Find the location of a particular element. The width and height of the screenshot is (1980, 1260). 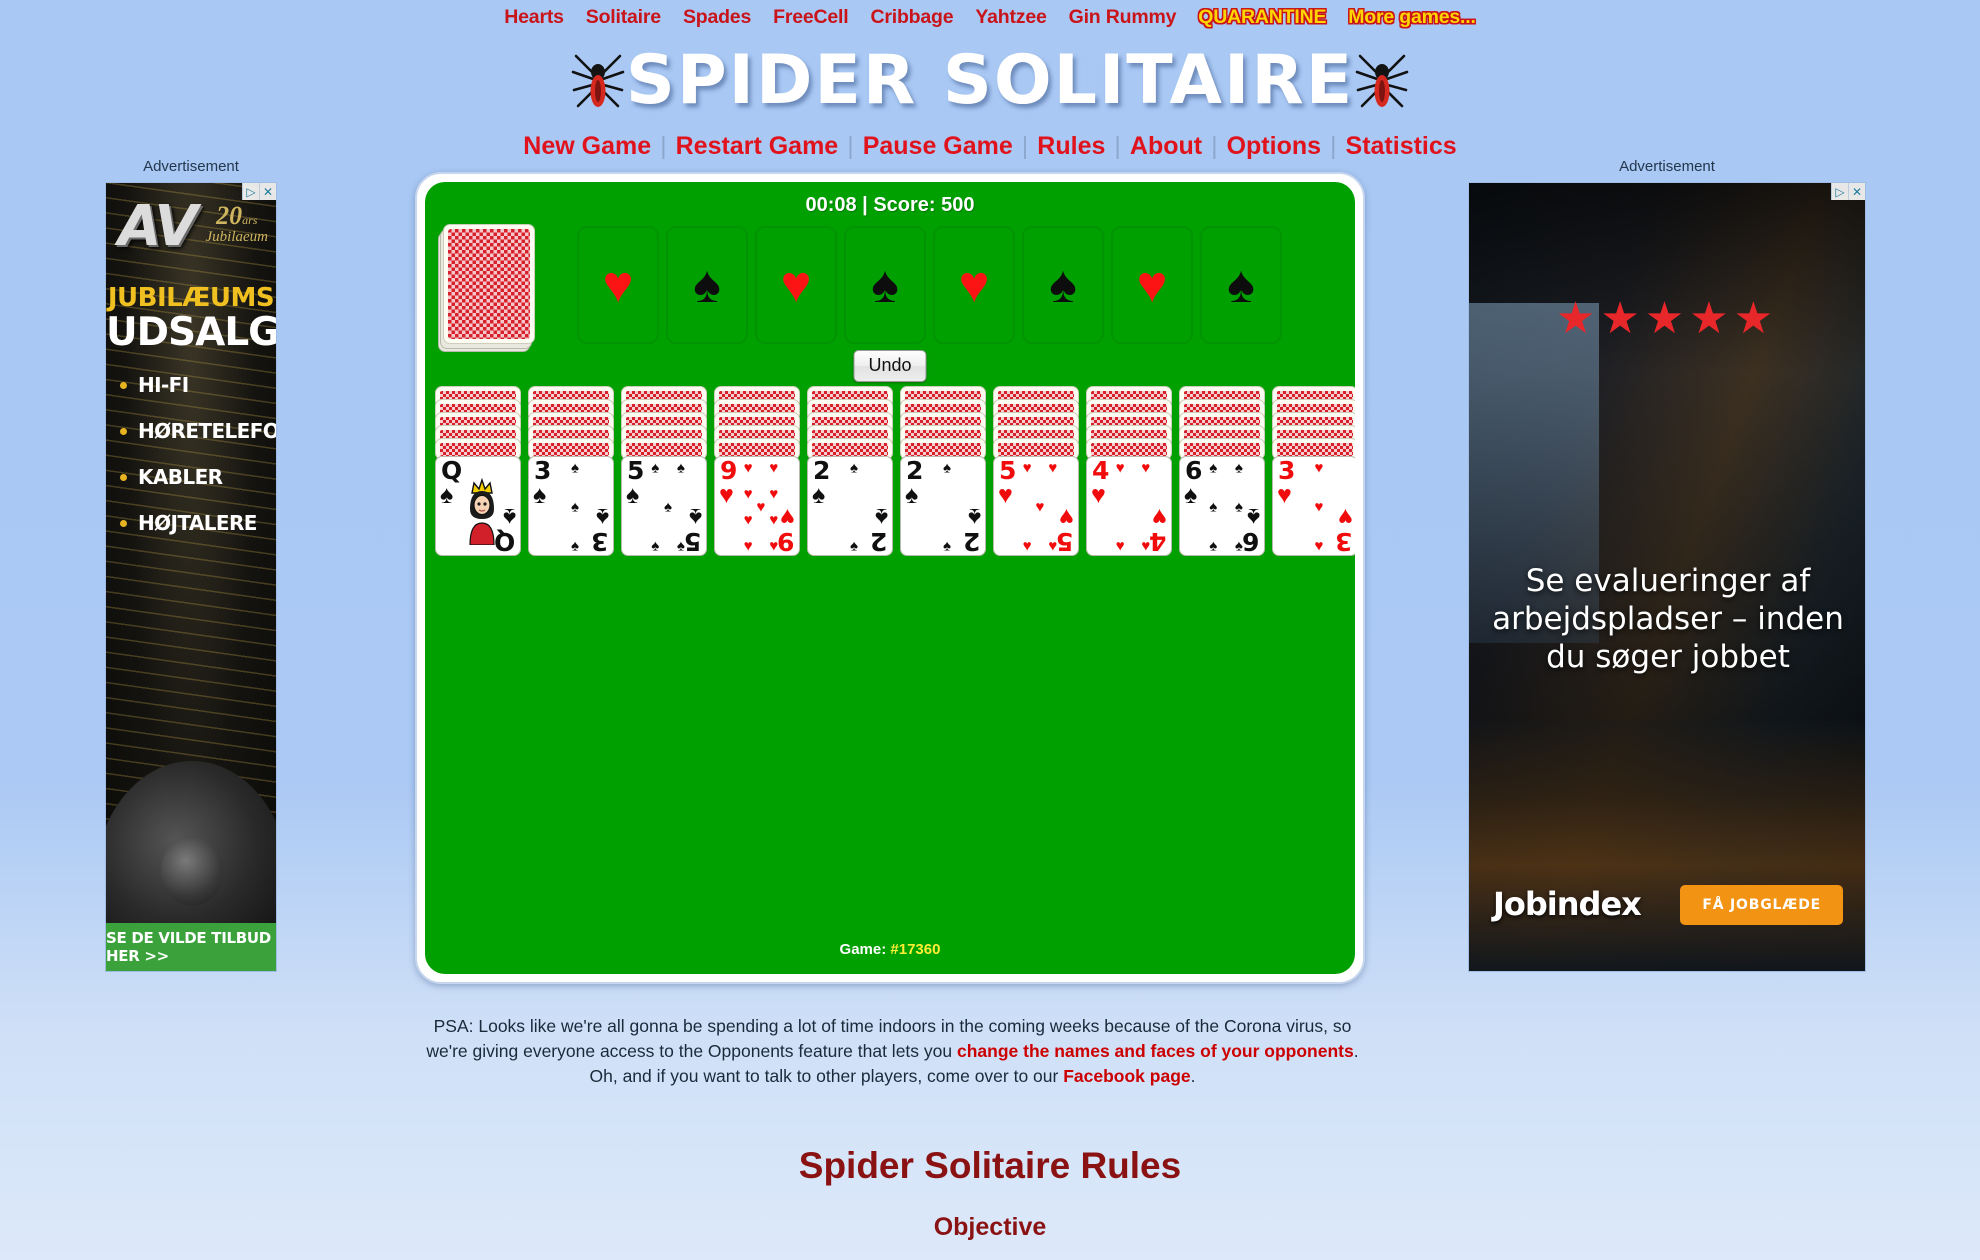

stock-pile is located at coordinates (488, 288).